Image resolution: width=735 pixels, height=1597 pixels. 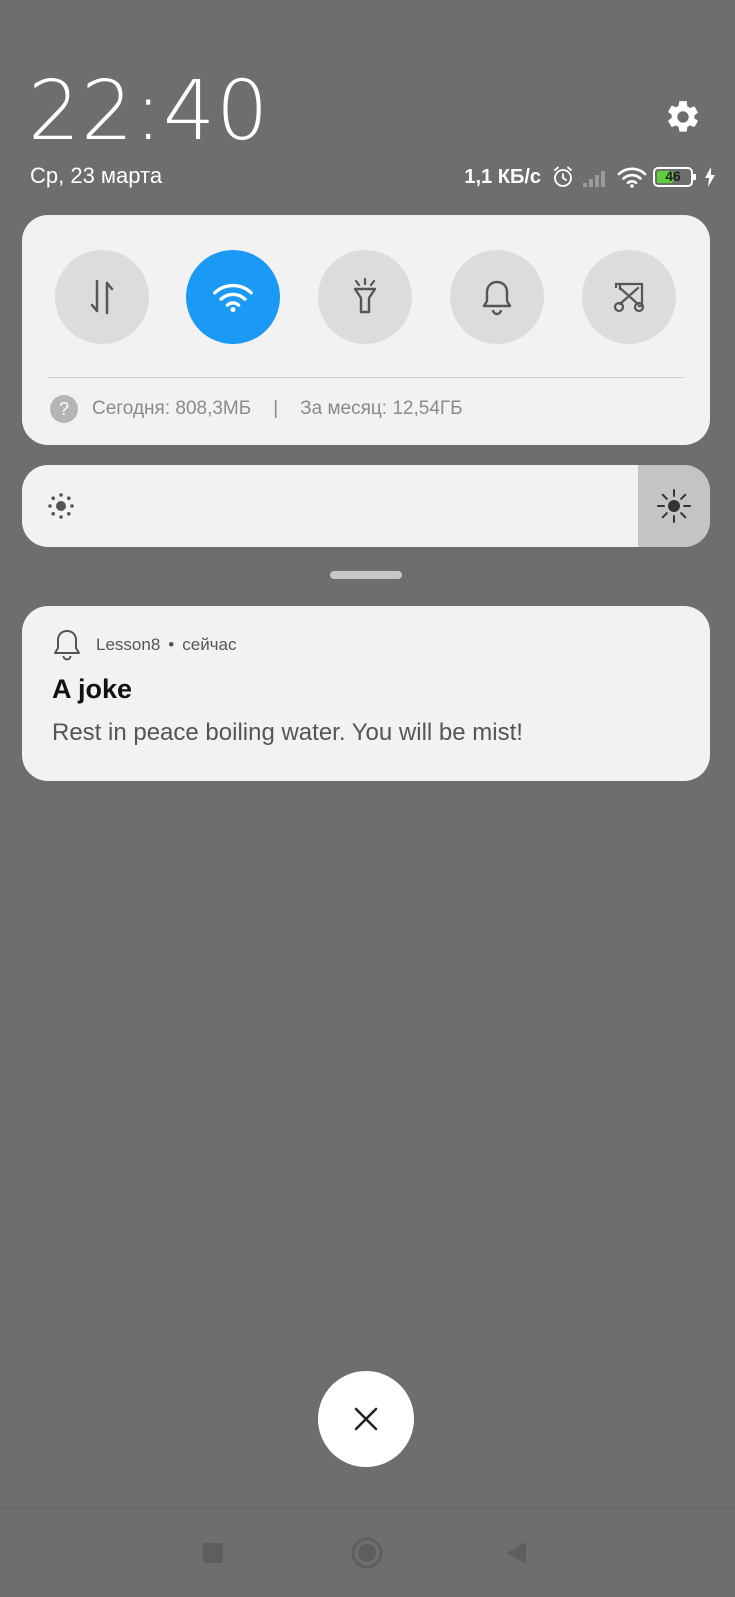 I want to click on battery-icon: 46, so click(x=675, y=177).